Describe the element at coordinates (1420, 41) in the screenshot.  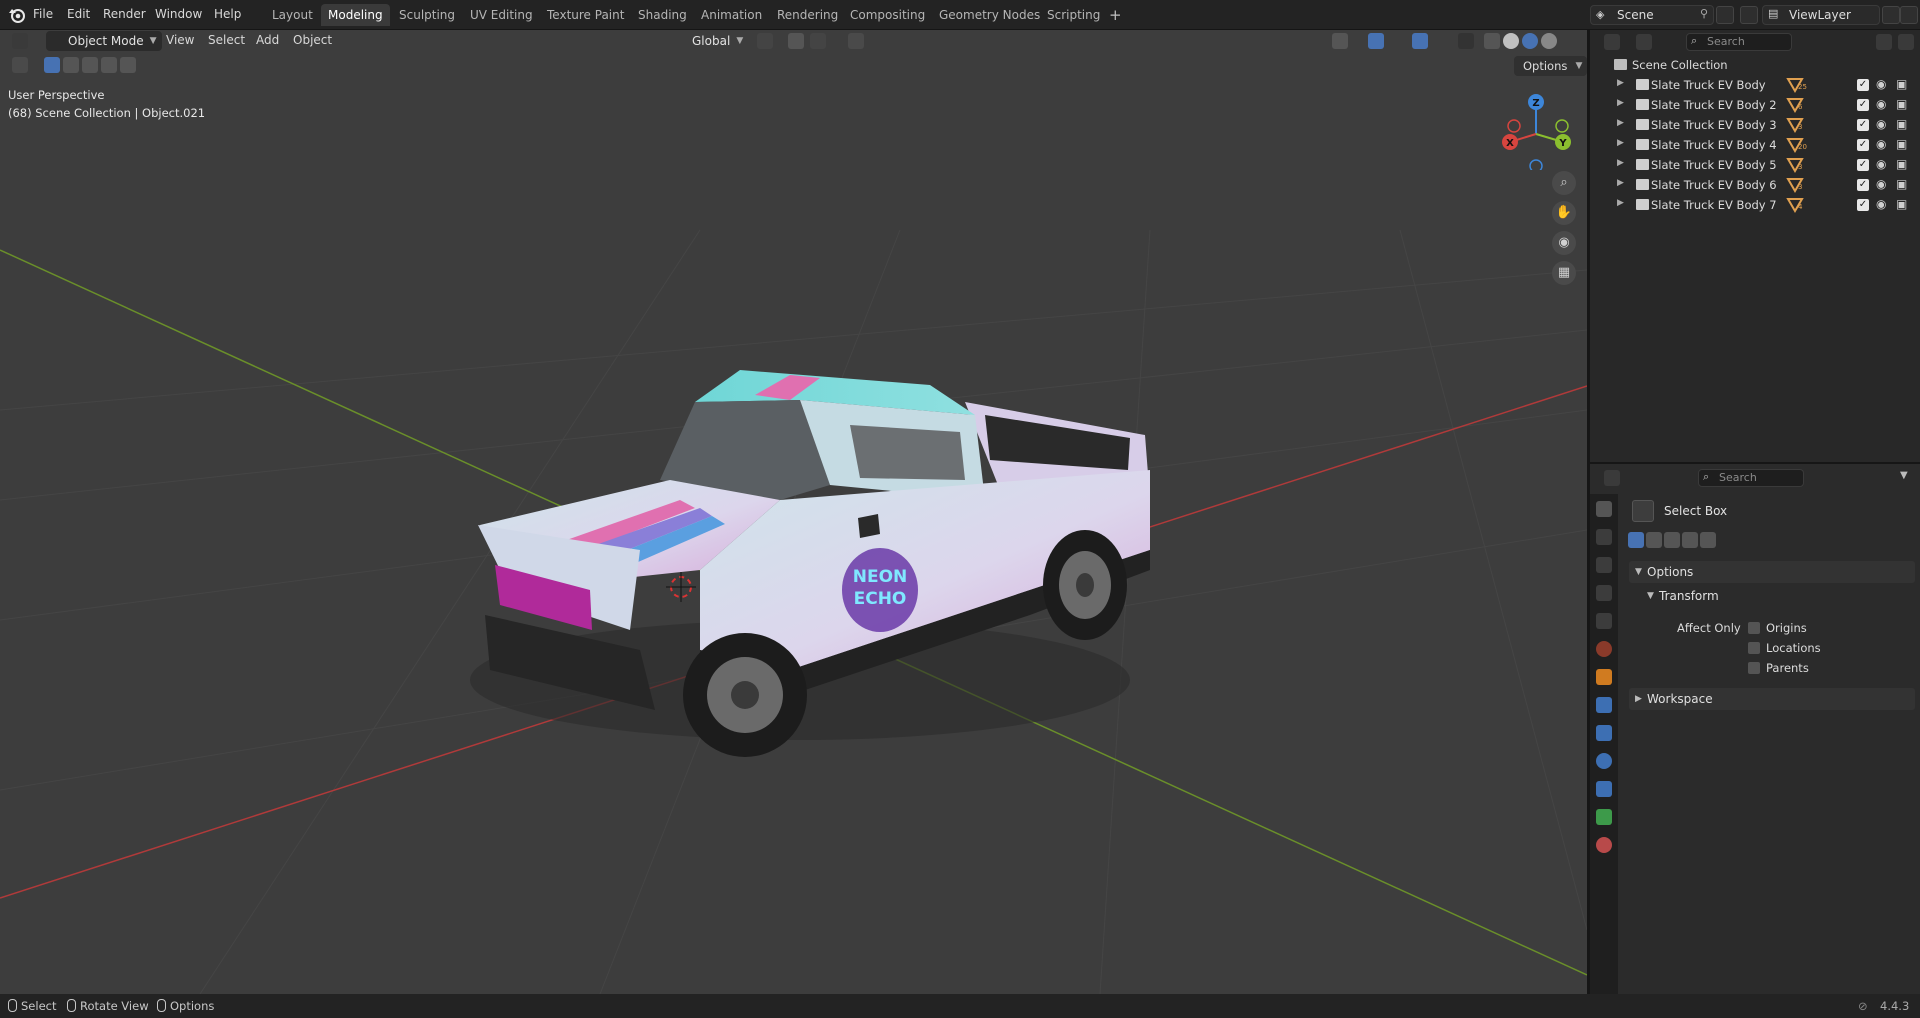
I see `overlays-toggle-icon` at that location.